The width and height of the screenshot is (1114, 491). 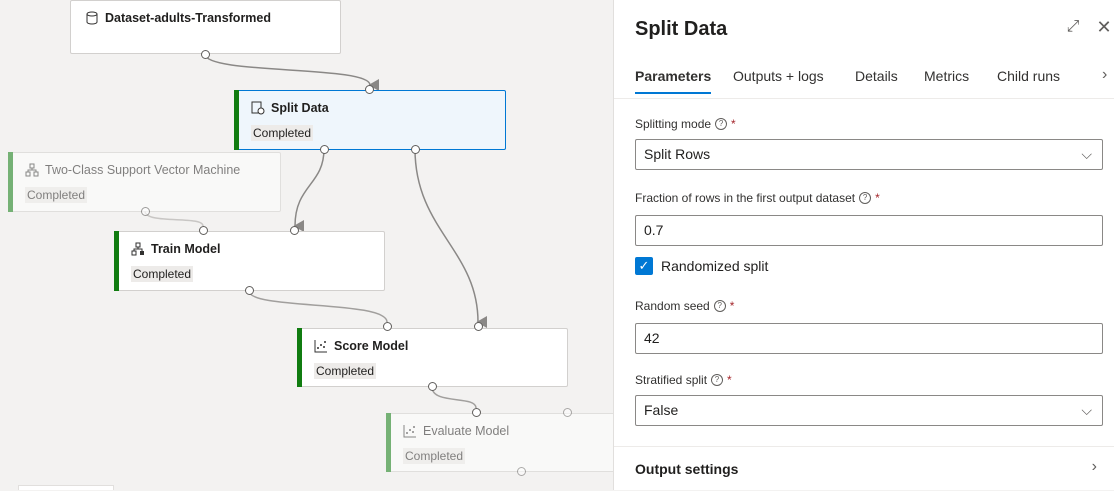 What do you see at coordinates (143, 170) in the screenshot?
I see `node-title: Two-Class Support Vector Machine` at bounding box center [143, 170].